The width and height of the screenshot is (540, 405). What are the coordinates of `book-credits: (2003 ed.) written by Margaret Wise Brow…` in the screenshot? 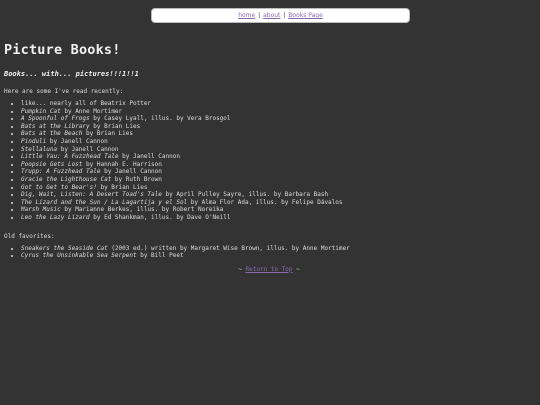 It's located at (228, 248).